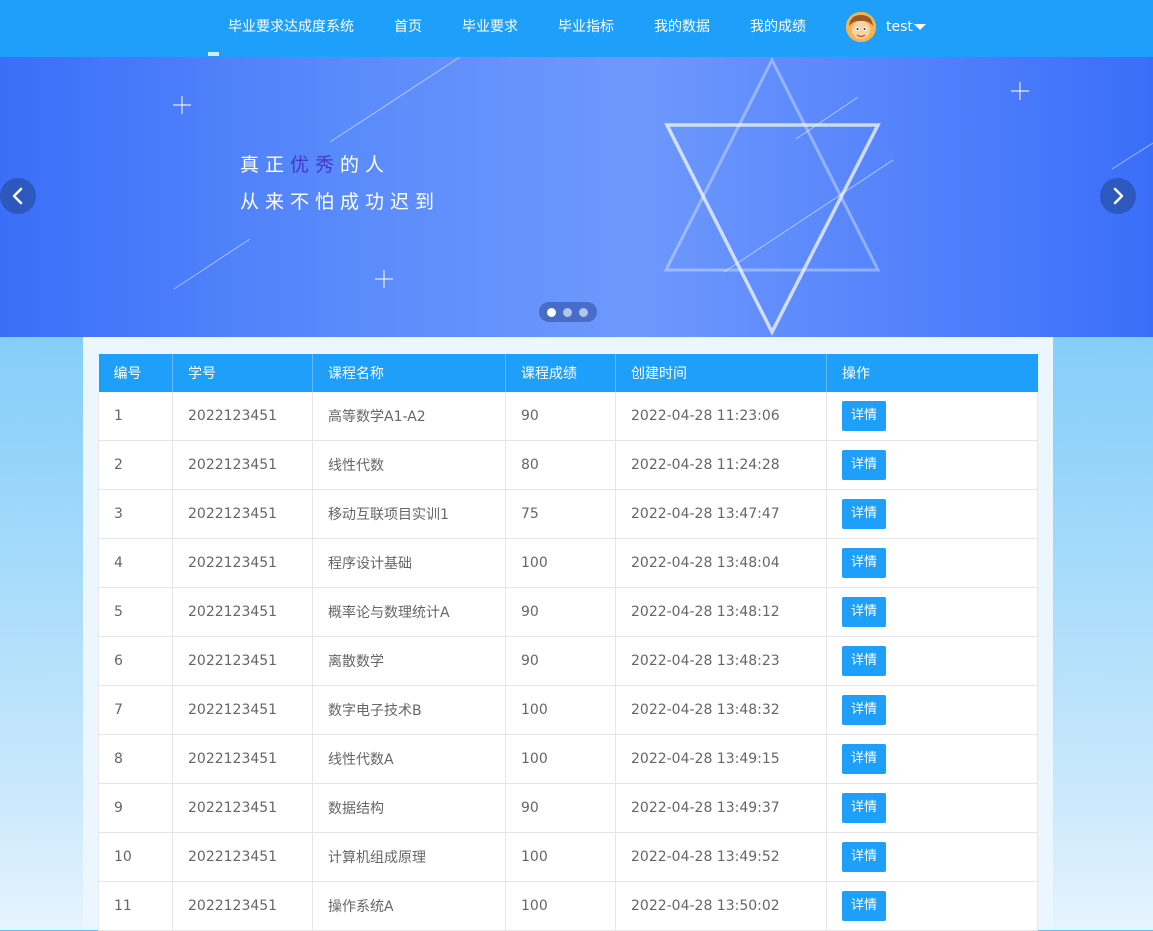  I want to click on nav-item-my-grades: 我的成绩, so click(778, 27).